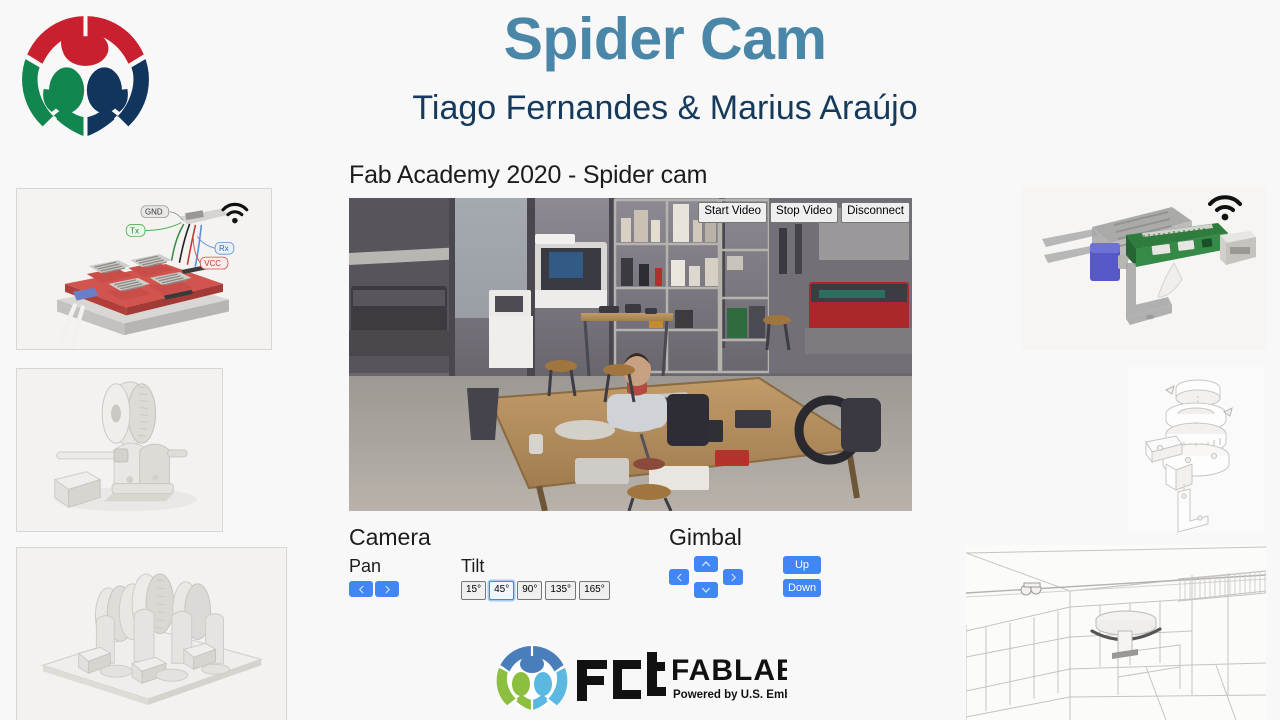 This screenshot has height=720, width=1280. I want to click on label-gnd: GND, so click(154, 212).